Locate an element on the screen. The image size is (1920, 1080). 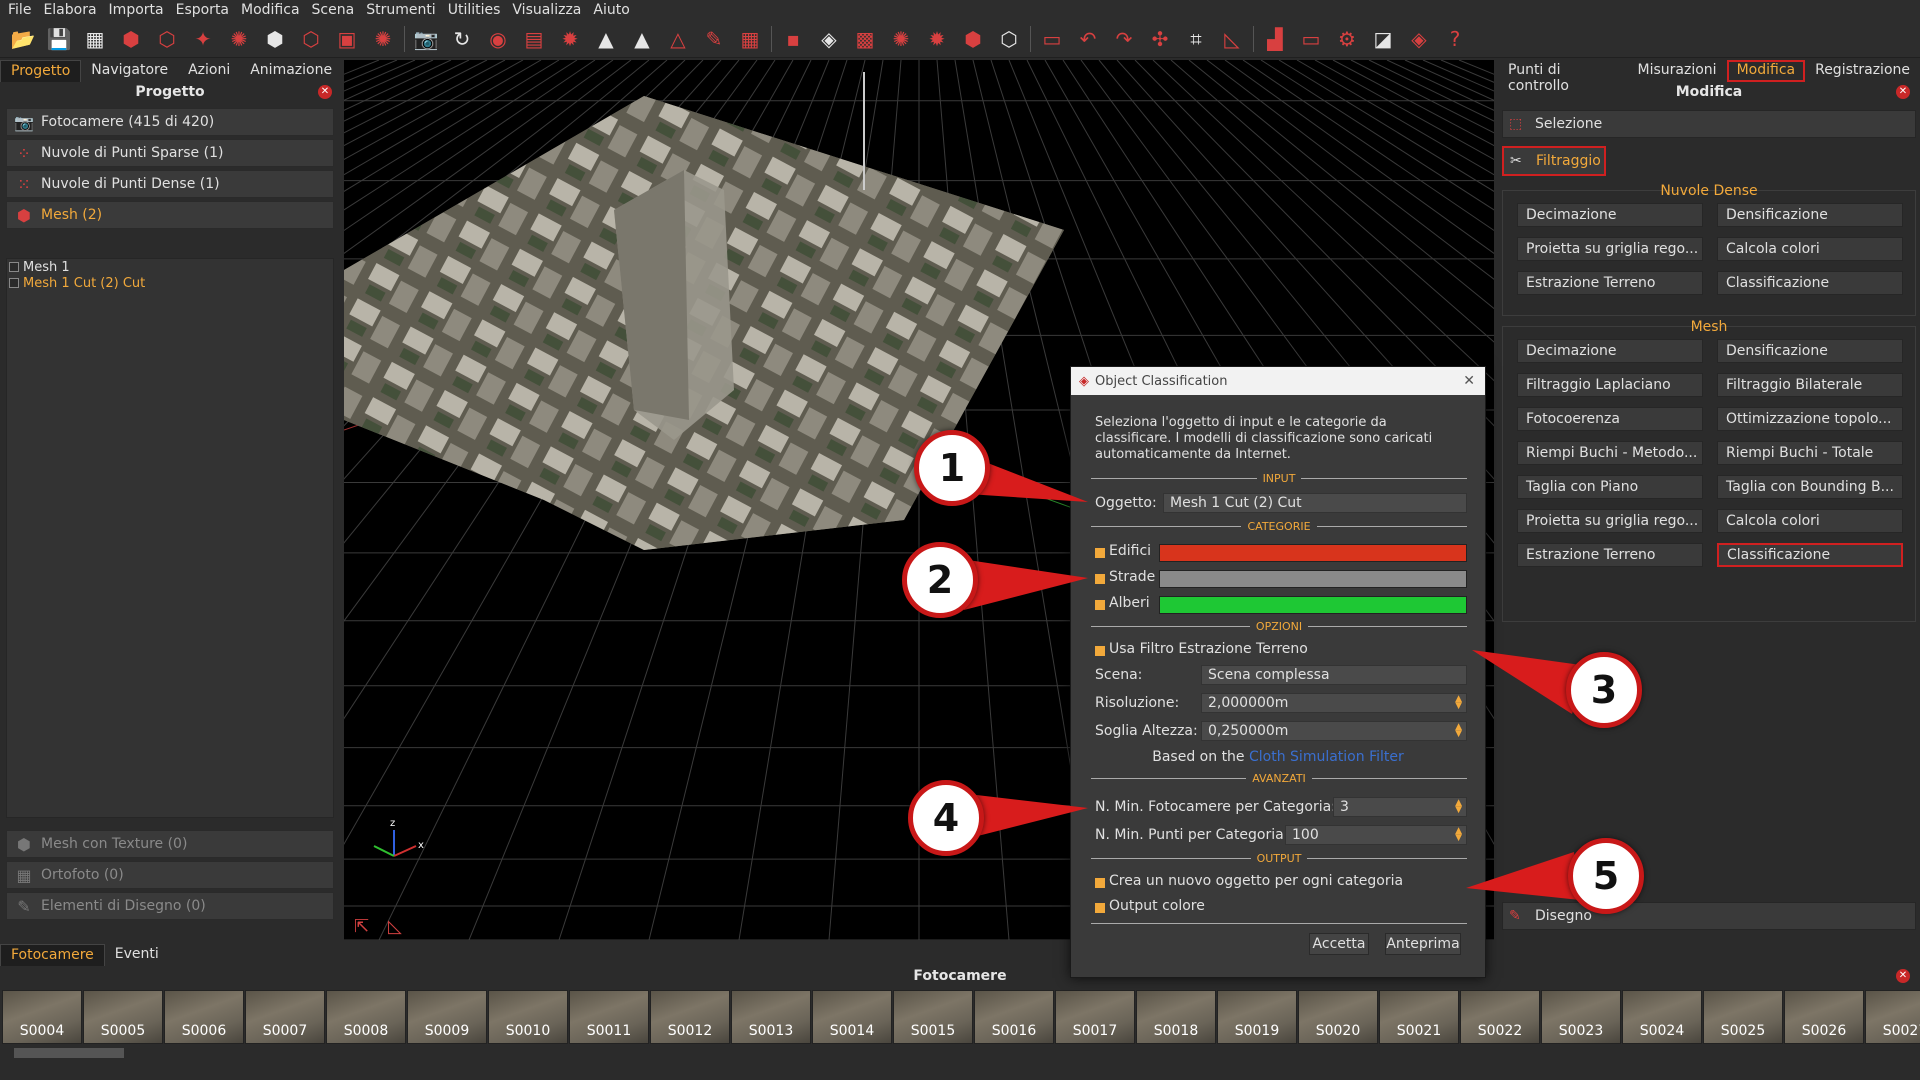
callout-1: 1 is located at coordinates (952, 468).